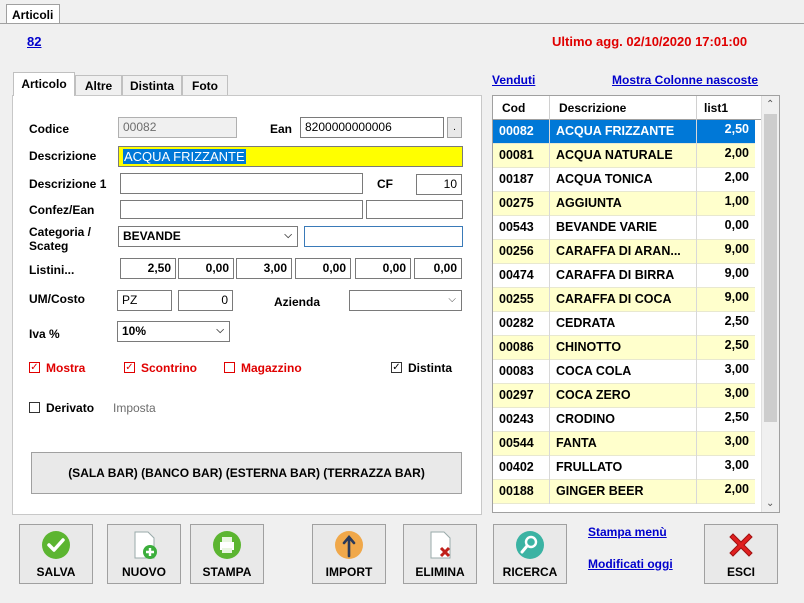 The width and height of the screenshot is (804, 603). I want to click on costo-field: 0, so click(205, 300).